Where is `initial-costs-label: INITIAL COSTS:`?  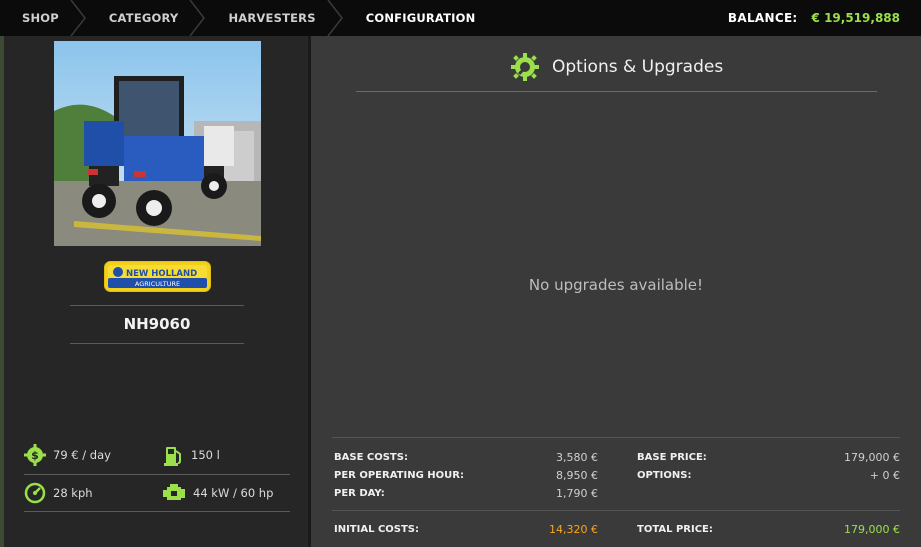
initial-costs-label: INITIAL COSTS: is located at coordinates (377, 529).